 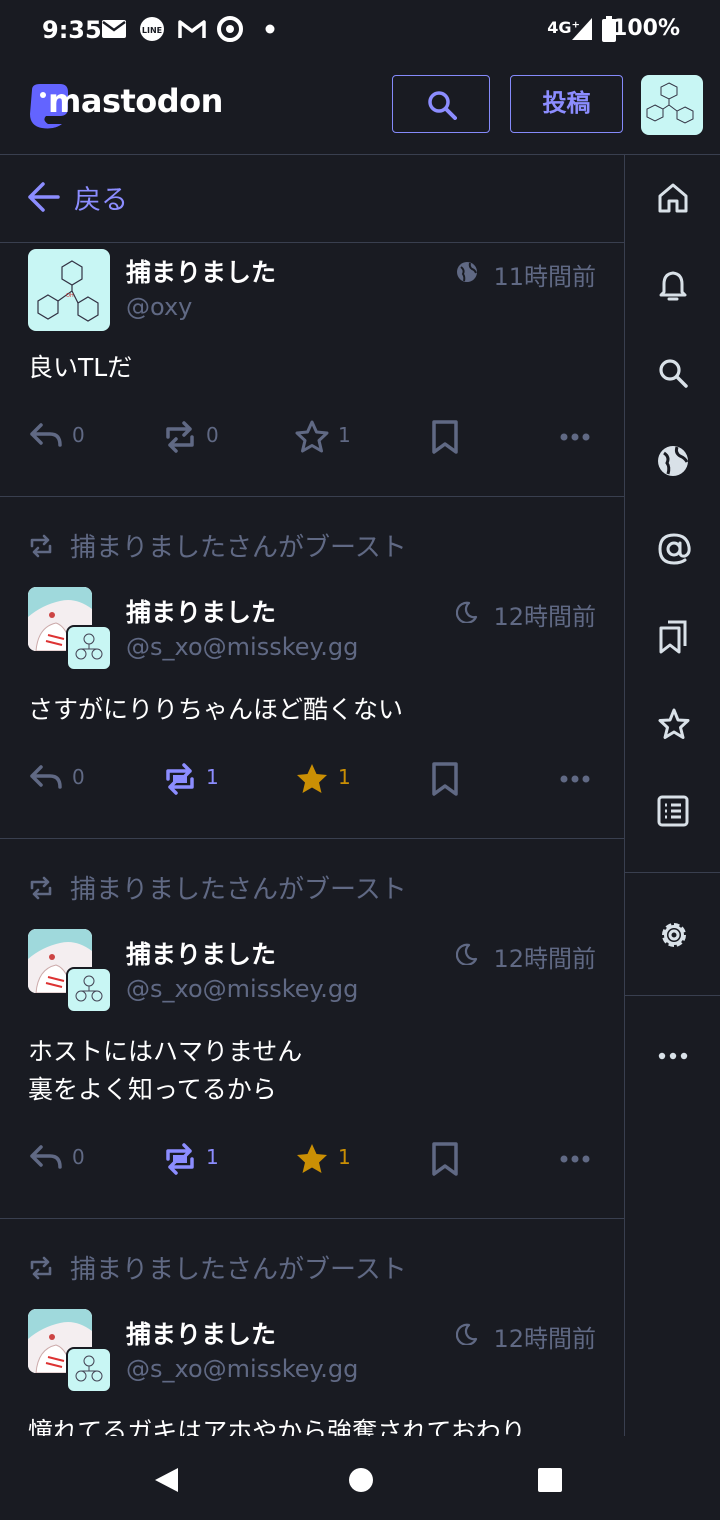 What do you see at coordinates (78, 435) in the screenshot?
I see `reply-count: 0` at bounding box center [78, 435].